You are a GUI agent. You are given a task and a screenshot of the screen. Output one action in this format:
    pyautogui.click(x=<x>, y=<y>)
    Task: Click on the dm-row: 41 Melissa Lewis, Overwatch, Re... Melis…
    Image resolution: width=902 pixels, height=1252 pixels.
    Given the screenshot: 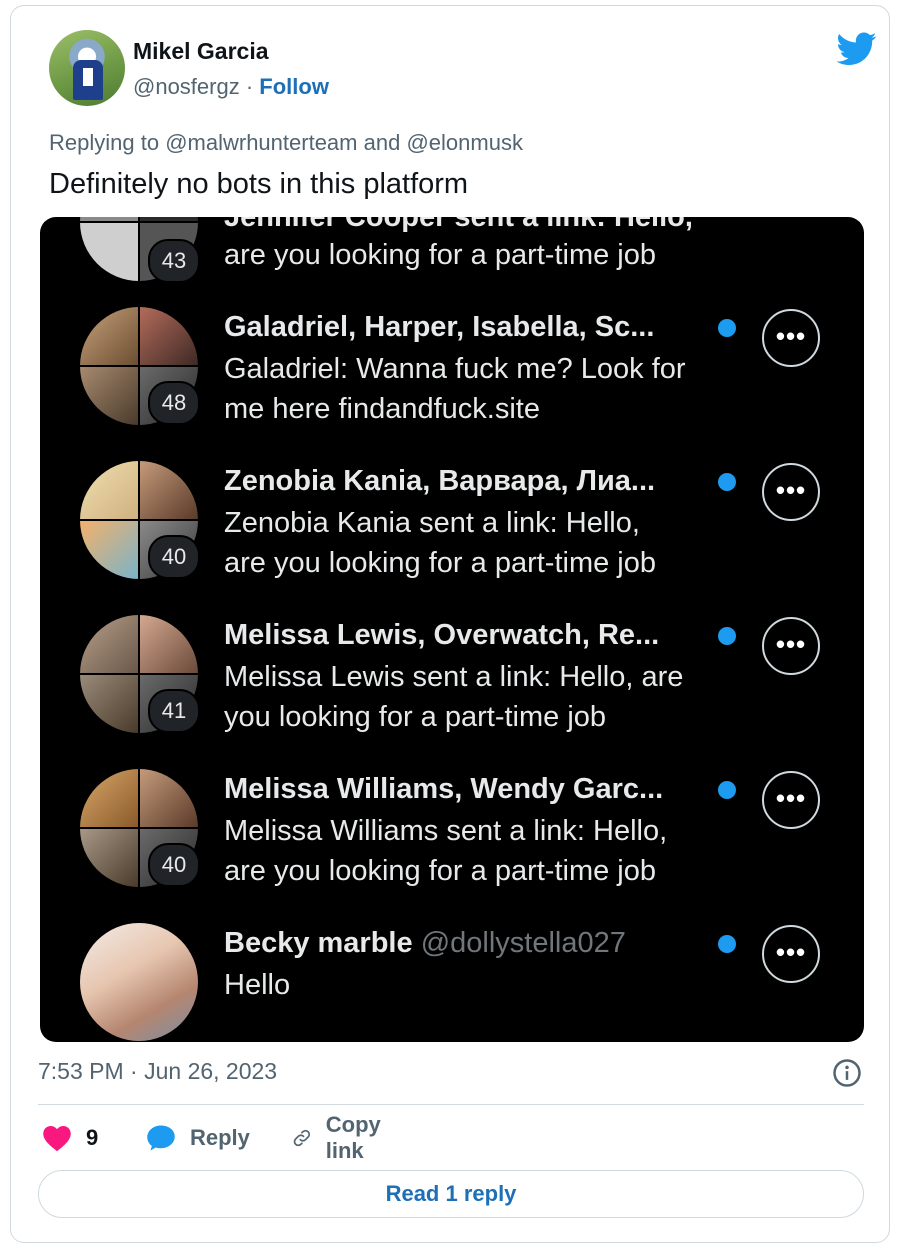 What is the action you would take?
    pyautogui.click(x=452, y=680)
    